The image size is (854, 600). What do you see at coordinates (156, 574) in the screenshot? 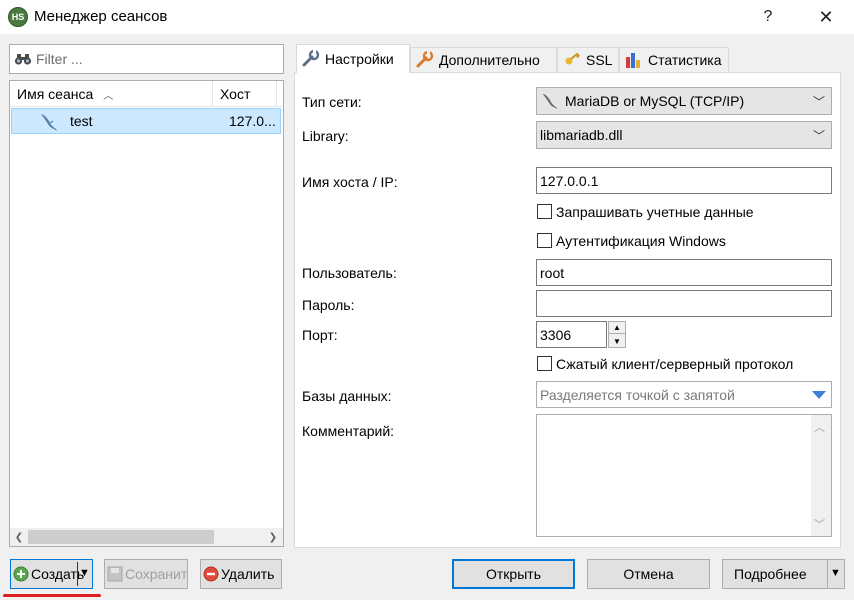
I see `save-button-label: Сохранить` at bounding box center [156, 574].